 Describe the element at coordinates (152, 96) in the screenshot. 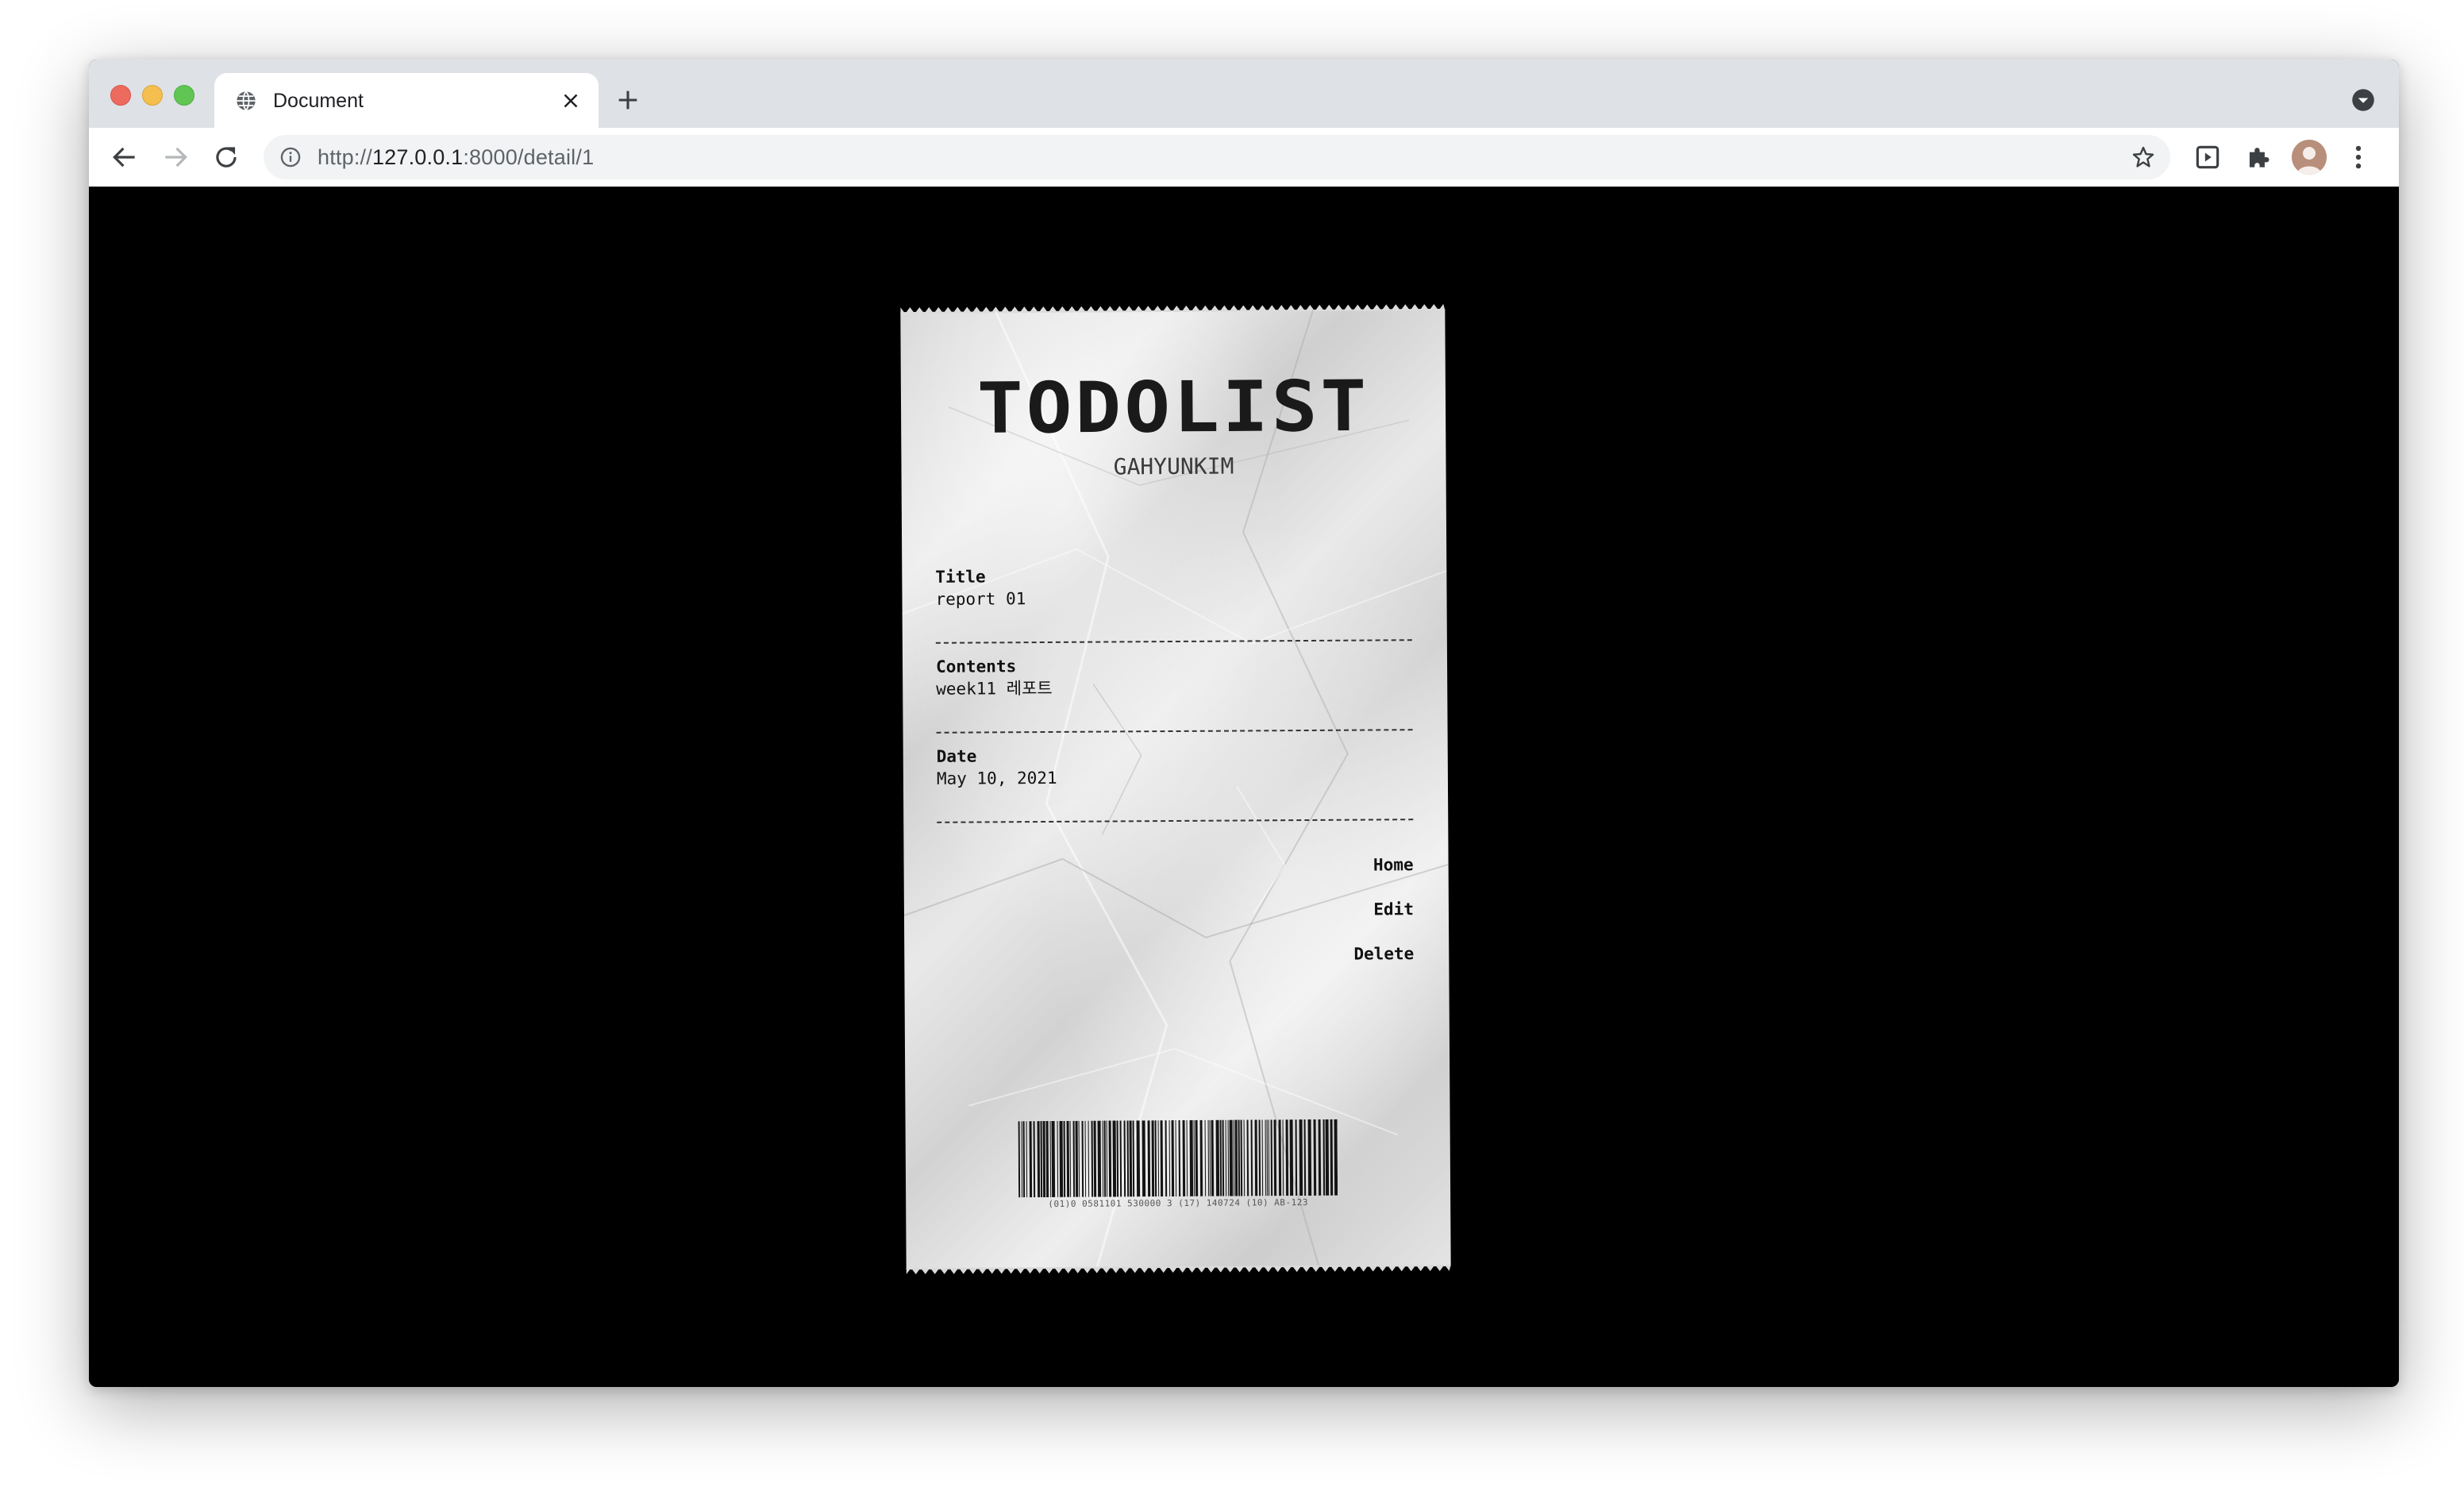

I see `minimize-window-button` at that location.